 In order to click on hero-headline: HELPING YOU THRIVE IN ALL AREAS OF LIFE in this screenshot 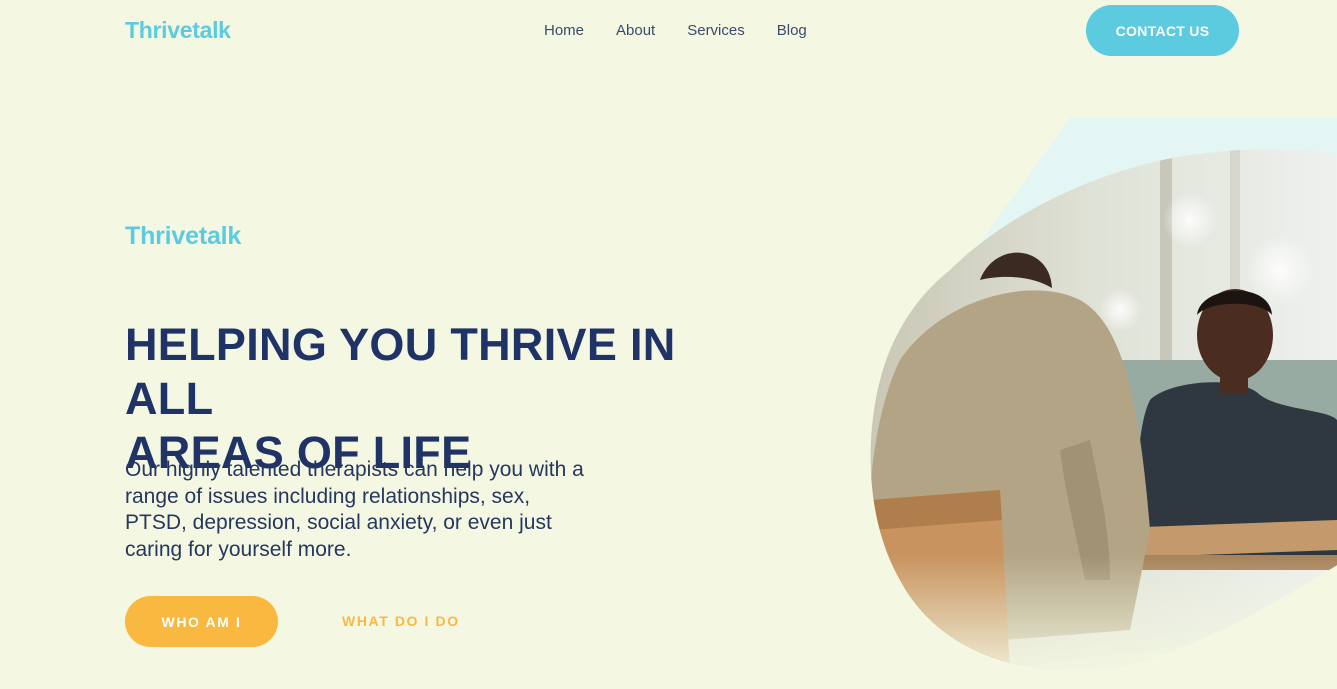, I will do `click(445, 399)`.